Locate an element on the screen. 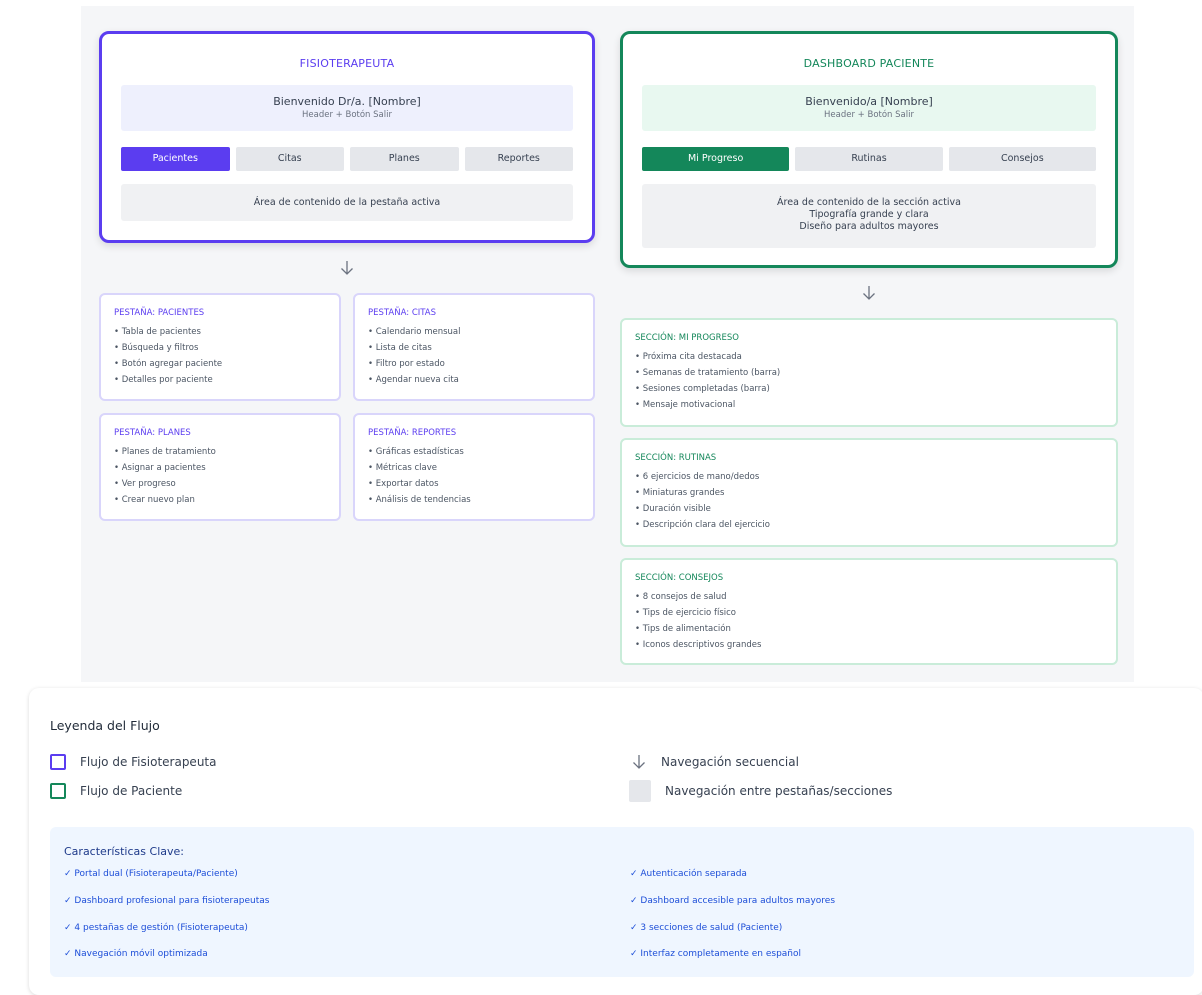 The width and height of the screenshot is (1202, 995). list-item: • Tips de ejercicio físico is located at coordinates (685, 613).